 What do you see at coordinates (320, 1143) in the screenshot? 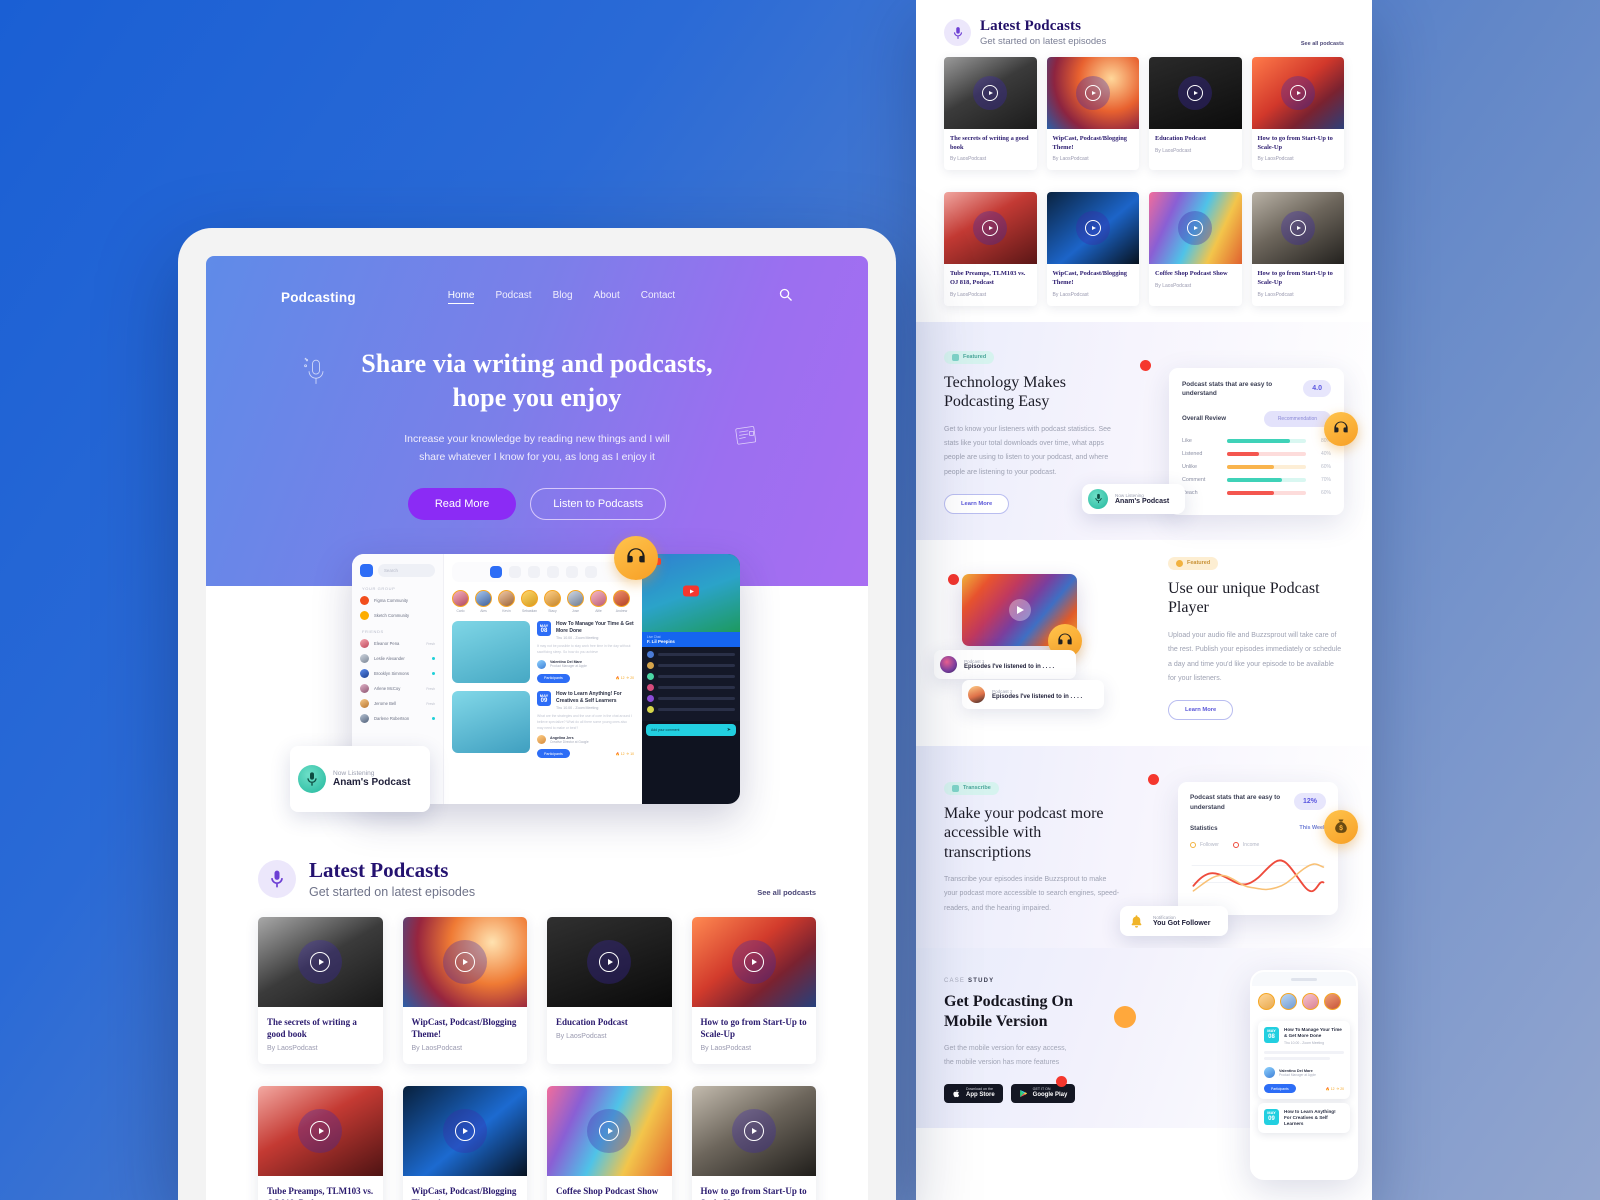
I see `podcast-card: Tube Preamps, TLM103 vs. OJ 818, Podcast` at bounding box center [320, 1143].